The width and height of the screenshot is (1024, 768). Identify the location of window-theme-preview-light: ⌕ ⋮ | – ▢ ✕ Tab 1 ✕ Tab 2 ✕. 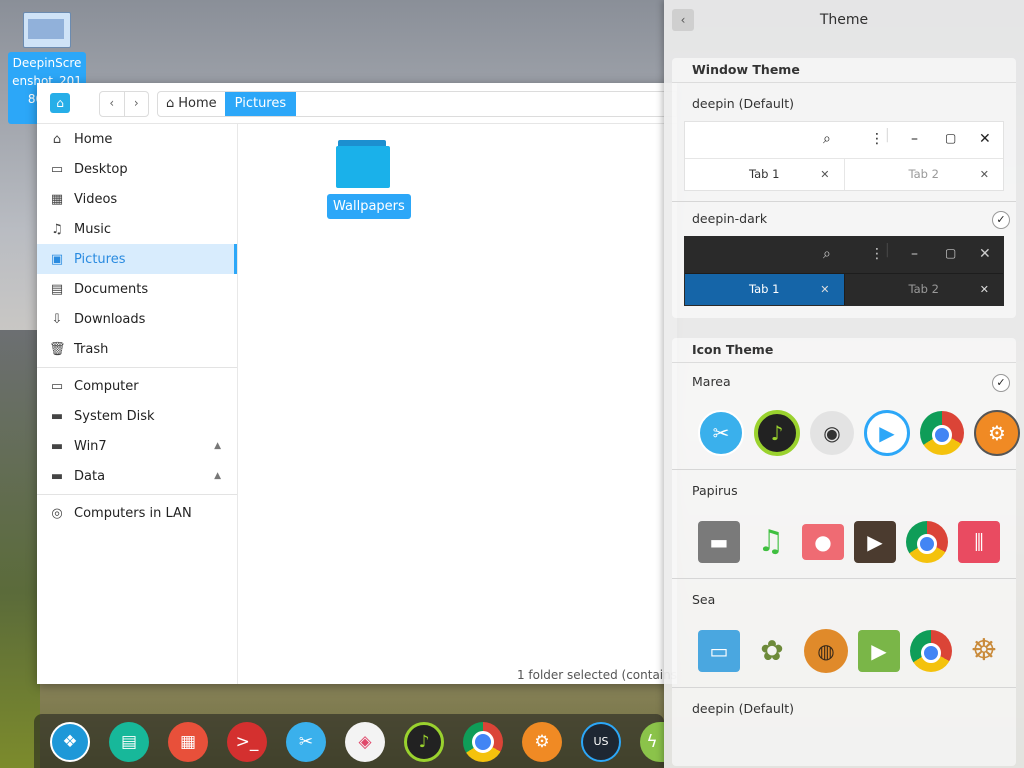
(844, 156).